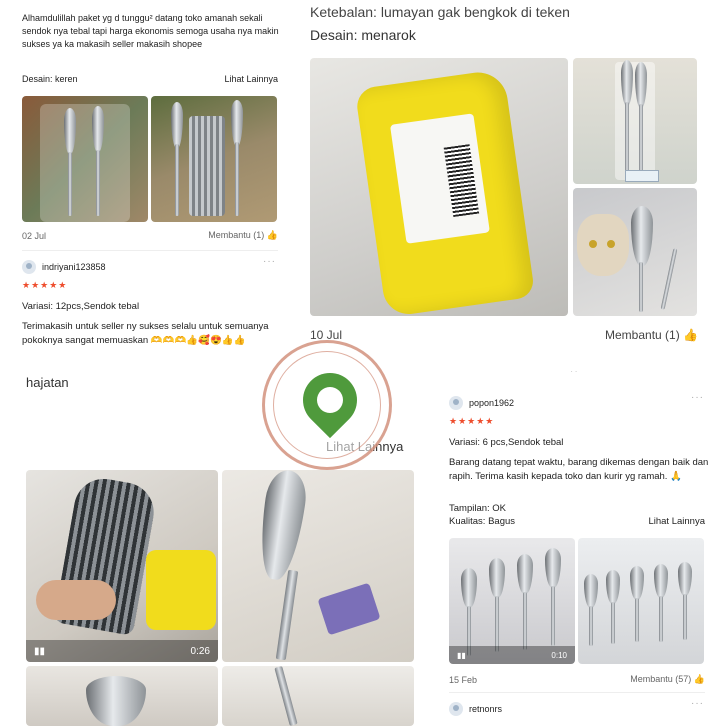 The image size is (726, 726). I want to click on display-rating: Tampilan: OK, so click(478, 508).